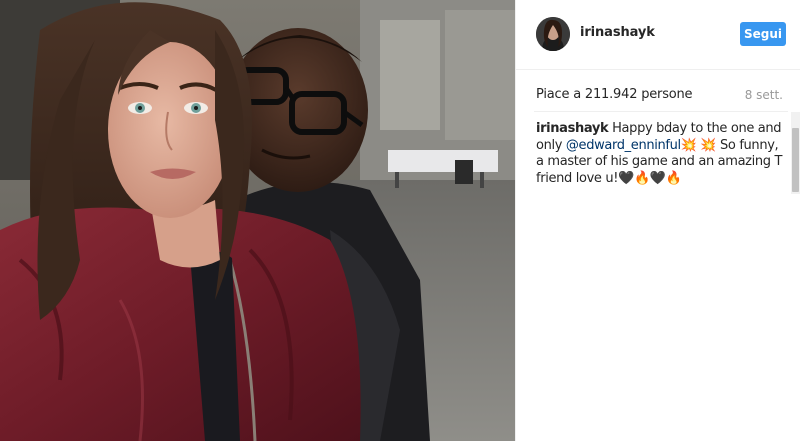 The height and width of the screenshot is (441, 800). What do you see at coordinates (614, 94) in the screenshot?
I see `likes-count: Piace a 211.942 persone` at bounding box center [614, 94].